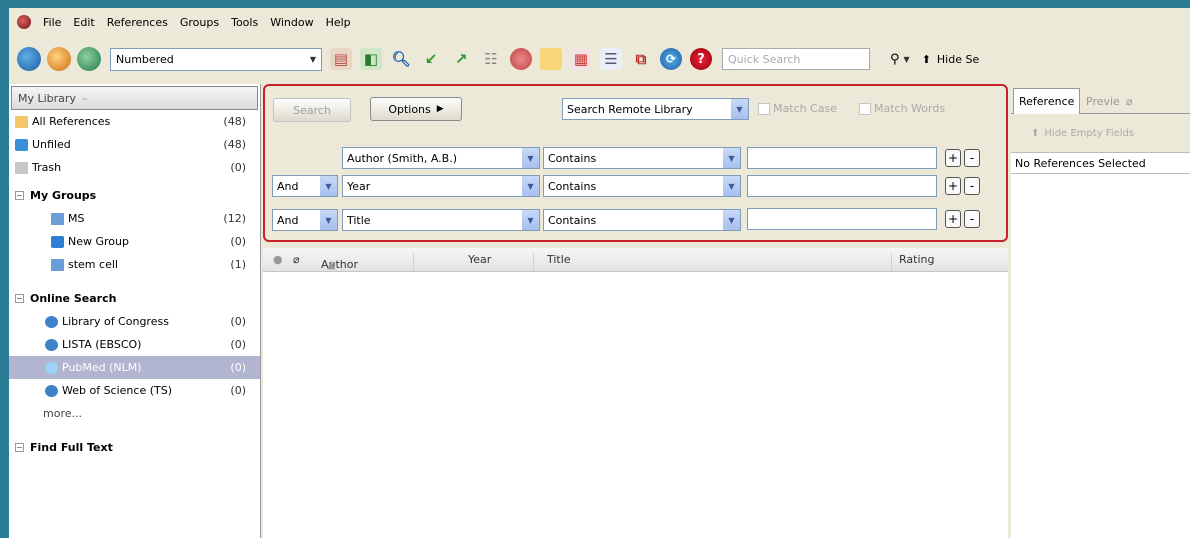 The height and width of the screenshot is (538, 1190). Describe the element at coordinates (134, 321) in the screenshot. I see `online-library-of-congress: Library of Congress (0)` at that location.